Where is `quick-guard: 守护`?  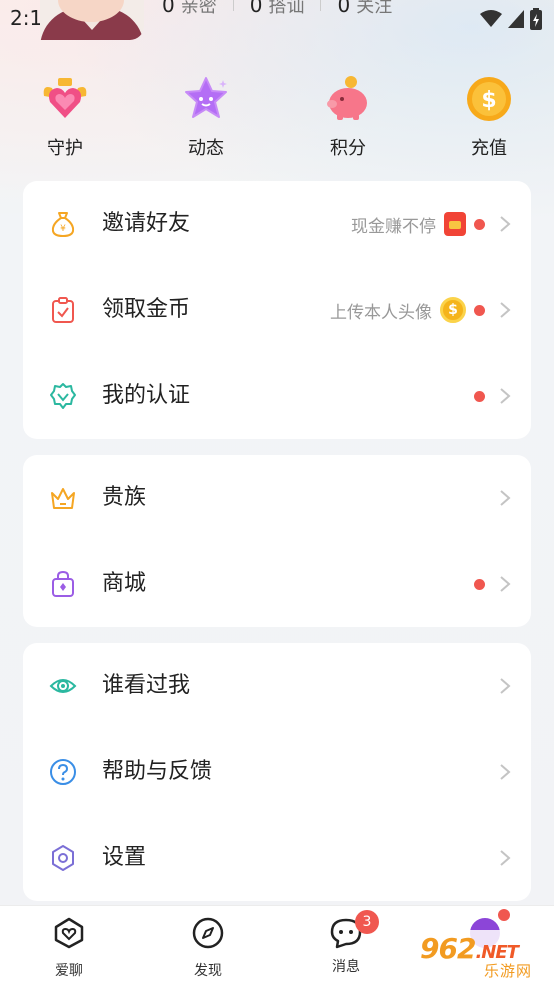
quick-guard: 守护 is located at coordinates (65, 117).